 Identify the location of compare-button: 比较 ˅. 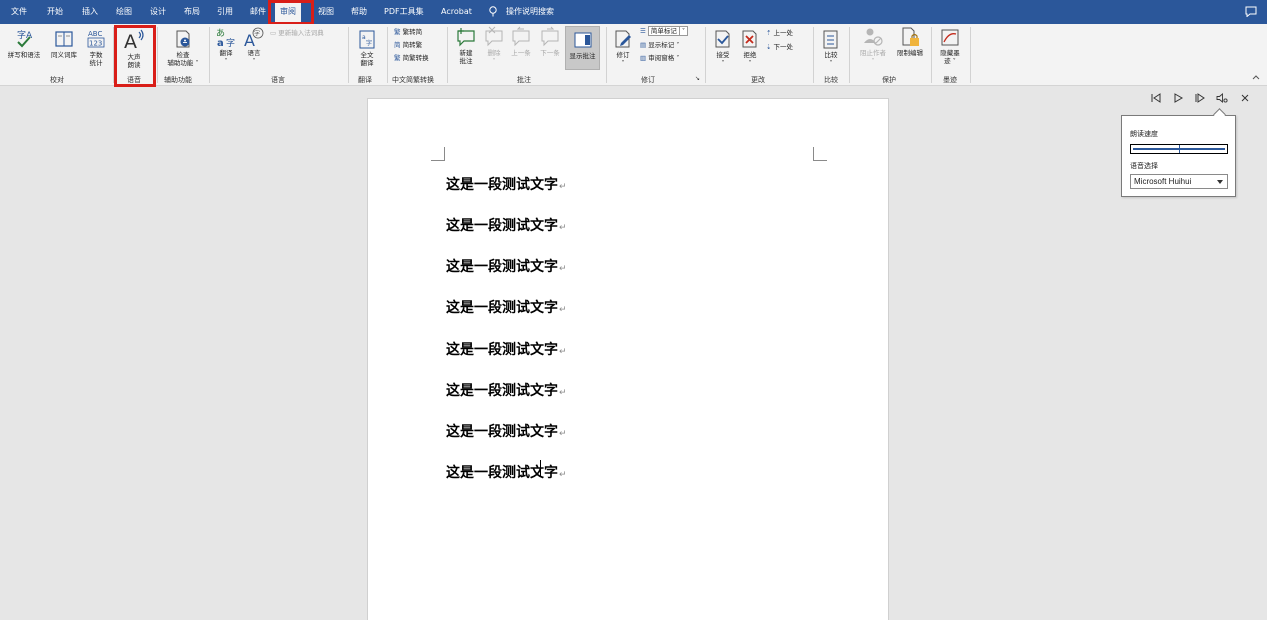
(831, 47).